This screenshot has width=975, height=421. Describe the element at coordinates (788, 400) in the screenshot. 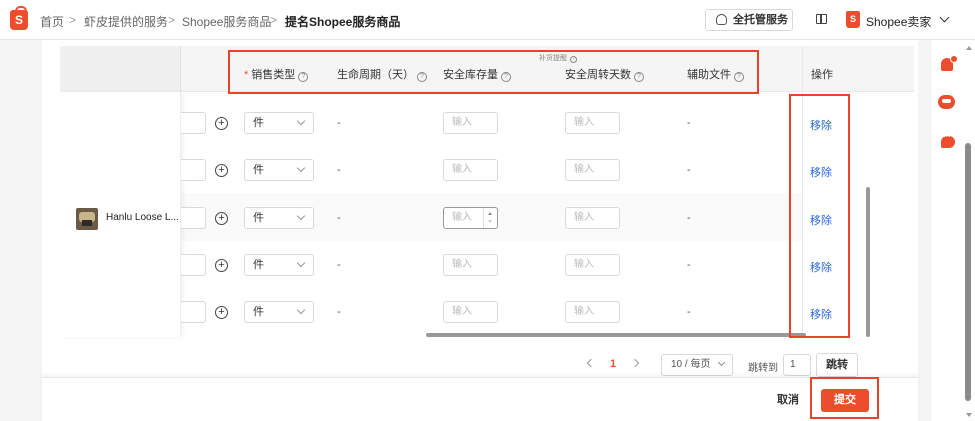

I see `cancel-button: 取消` at that location.